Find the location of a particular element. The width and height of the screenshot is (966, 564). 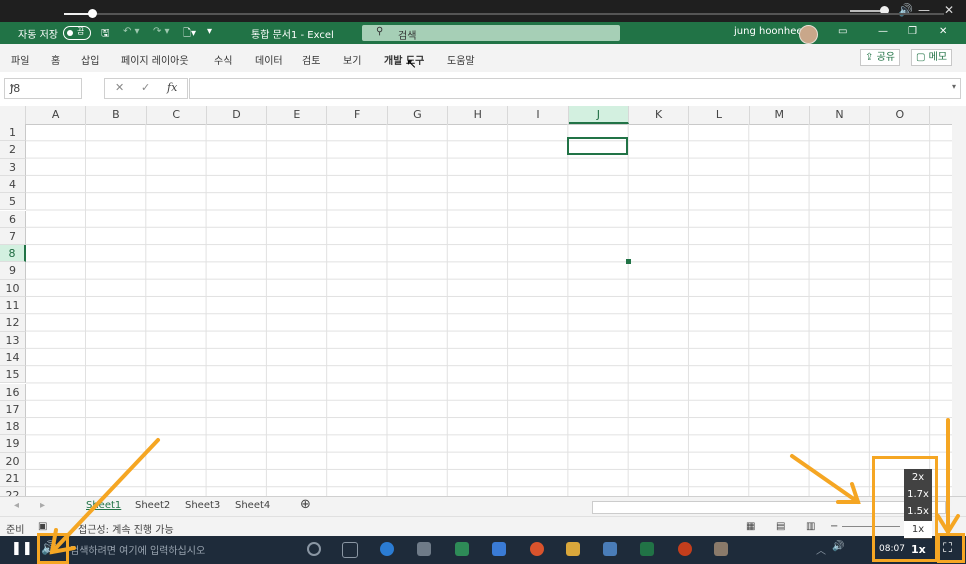

arrow-speed-line is located at coordinates (825, 479).